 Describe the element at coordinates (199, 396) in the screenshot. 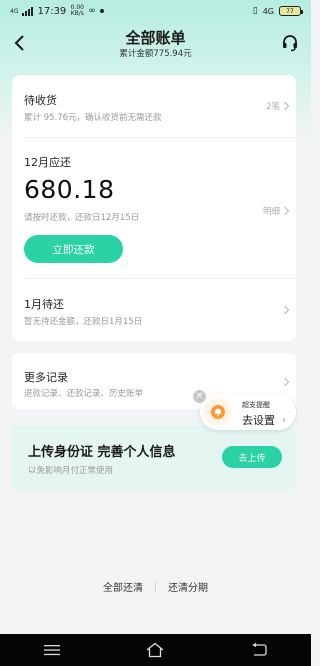

I see `close-icon: ×` at that location.